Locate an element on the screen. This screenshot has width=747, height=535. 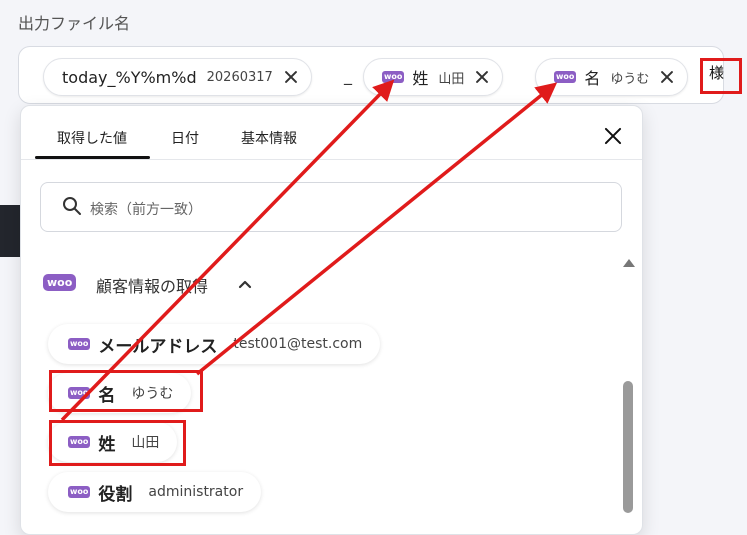
chevron-up-icon is located at coordinates (245, 284).